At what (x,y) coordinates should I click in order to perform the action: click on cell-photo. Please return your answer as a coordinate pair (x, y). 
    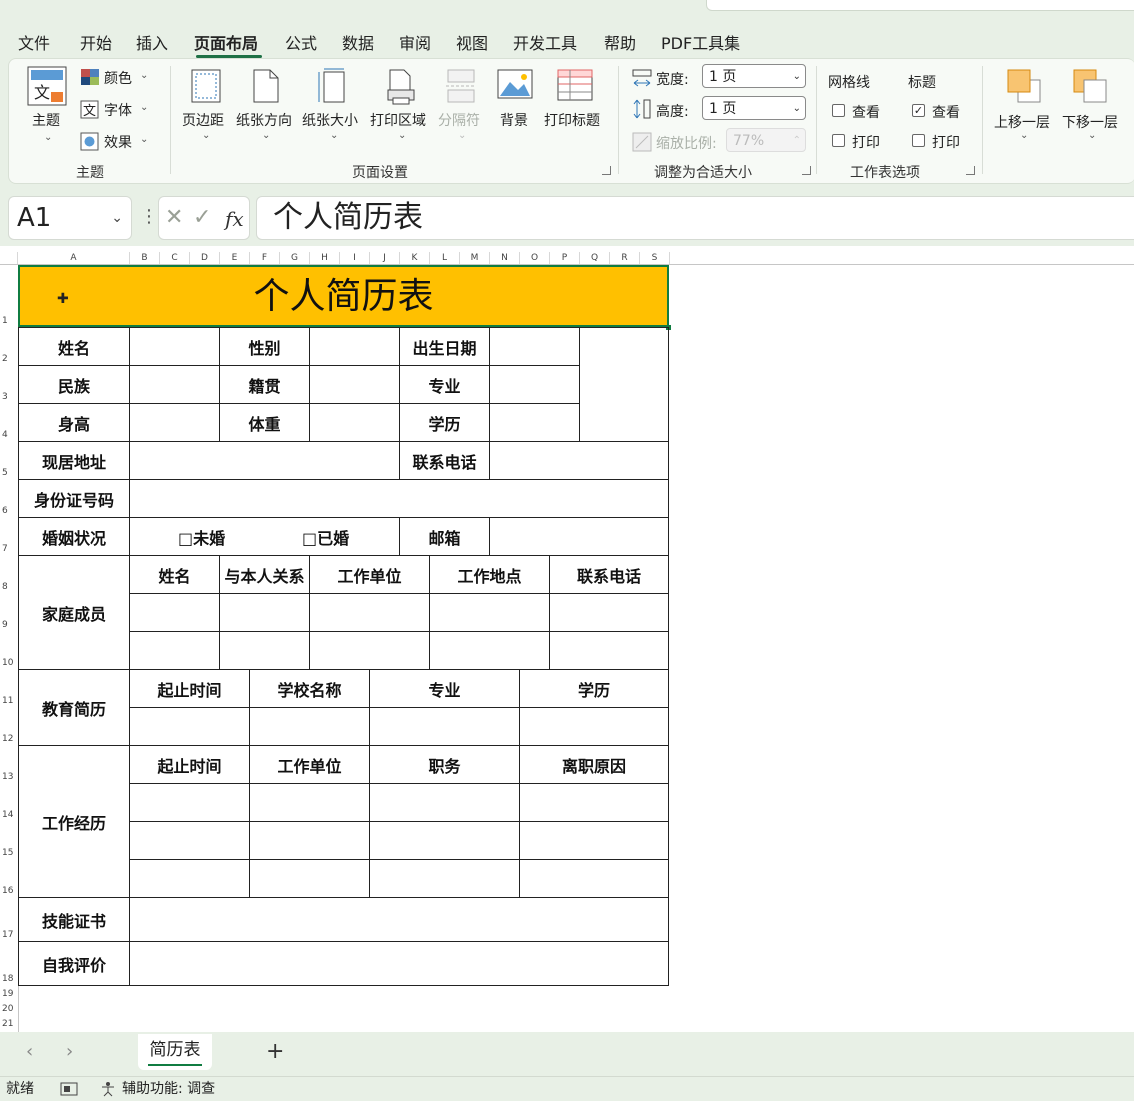
    Looking at the image, I should click on (624, 384).